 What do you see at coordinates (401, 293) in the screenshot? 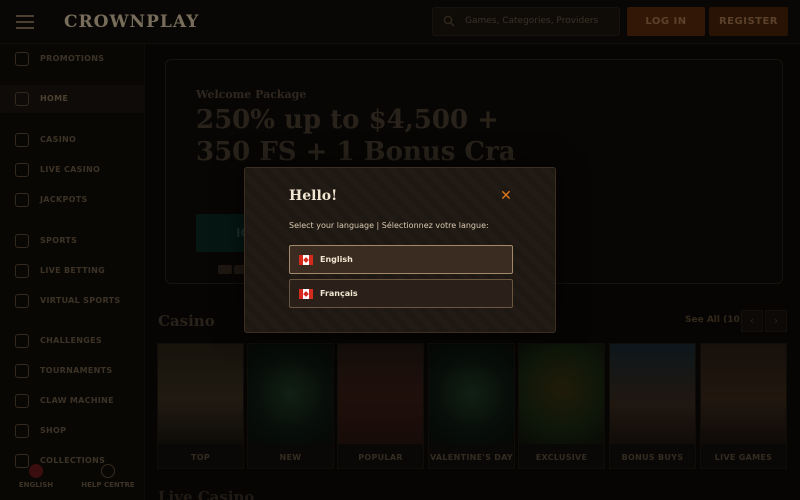
I see `language-option-francais: Français` at bounding box center [401, 293].